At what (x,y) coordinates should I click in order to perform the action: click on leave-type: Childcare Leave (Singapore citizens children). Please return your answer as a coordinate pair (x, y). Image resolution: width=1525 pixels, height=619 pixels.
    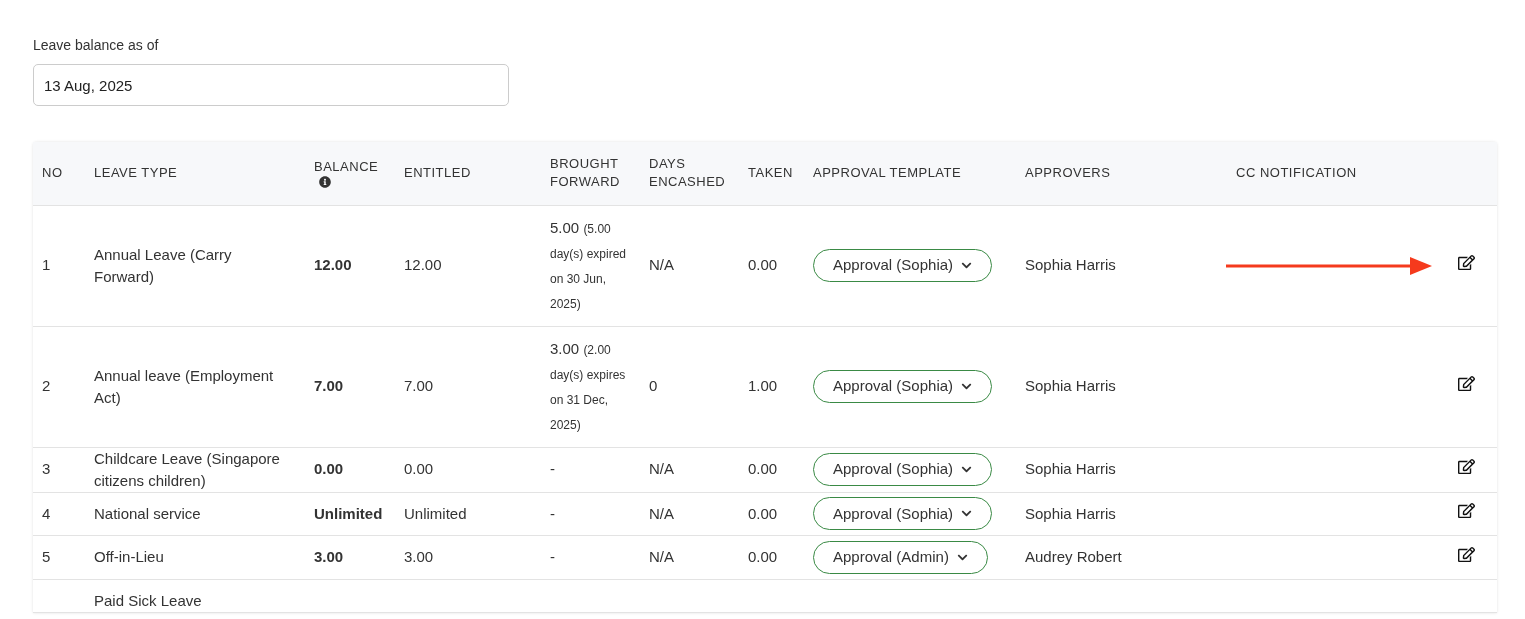
    Looking at the image, I should click on (187, 469).